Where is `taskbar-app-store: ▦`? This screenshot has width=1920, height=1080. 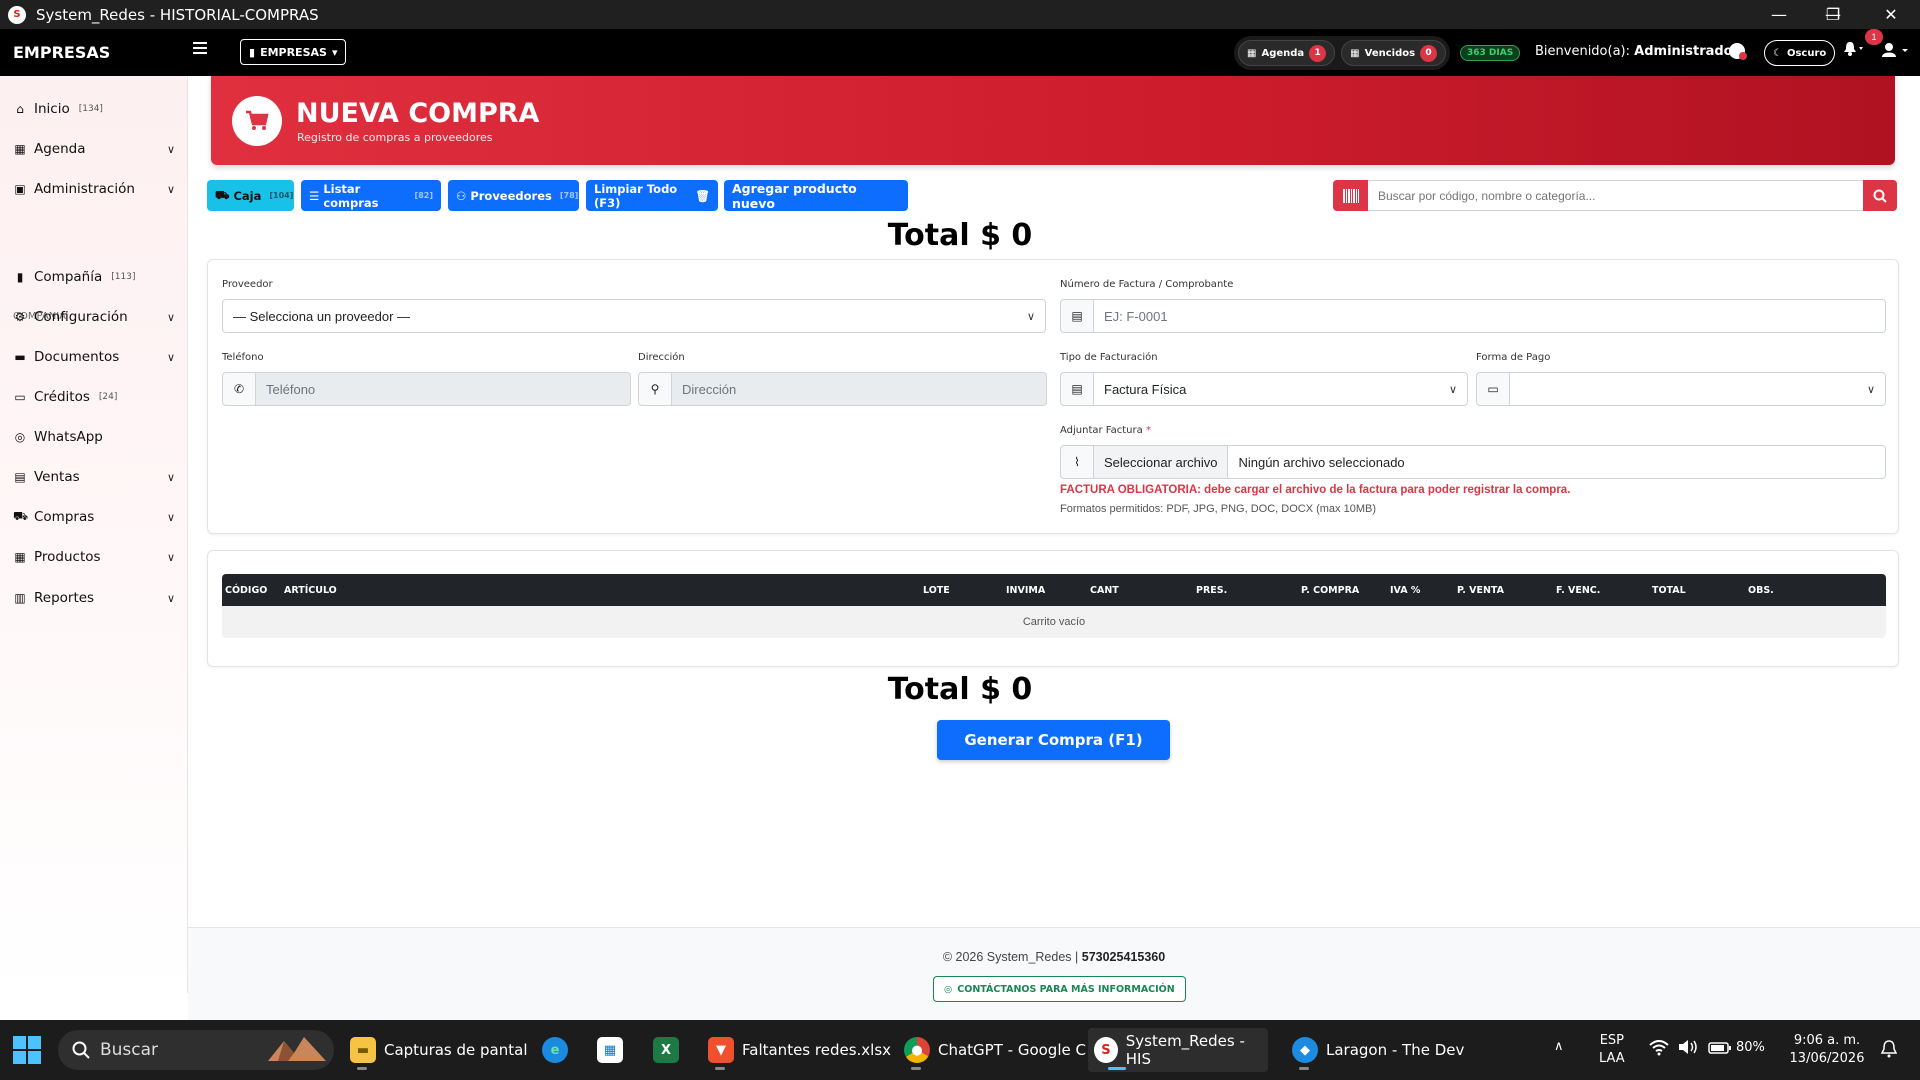
taskbar-app-store: ▦ is located at coordinates (610, 1050).